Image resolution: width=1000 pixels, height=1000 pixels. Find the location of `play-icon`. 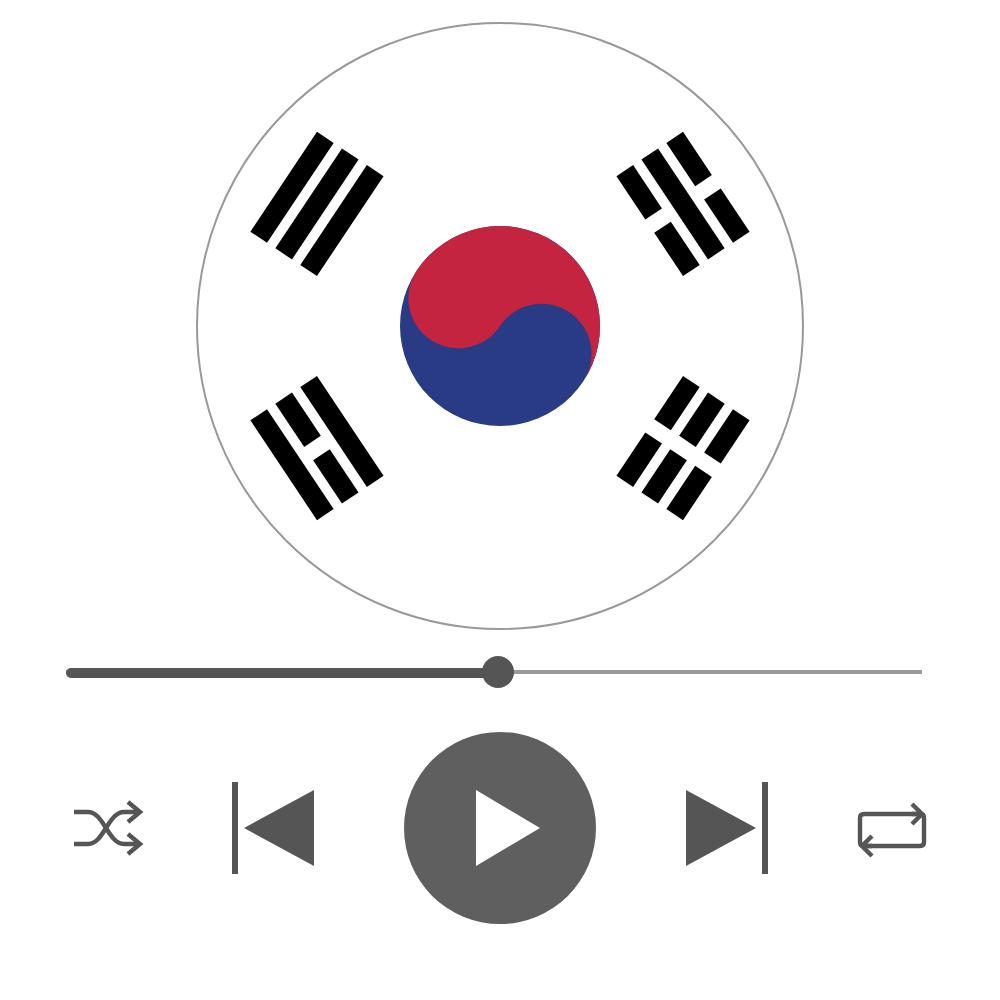

play-icon is located at coordinates (500, 828).